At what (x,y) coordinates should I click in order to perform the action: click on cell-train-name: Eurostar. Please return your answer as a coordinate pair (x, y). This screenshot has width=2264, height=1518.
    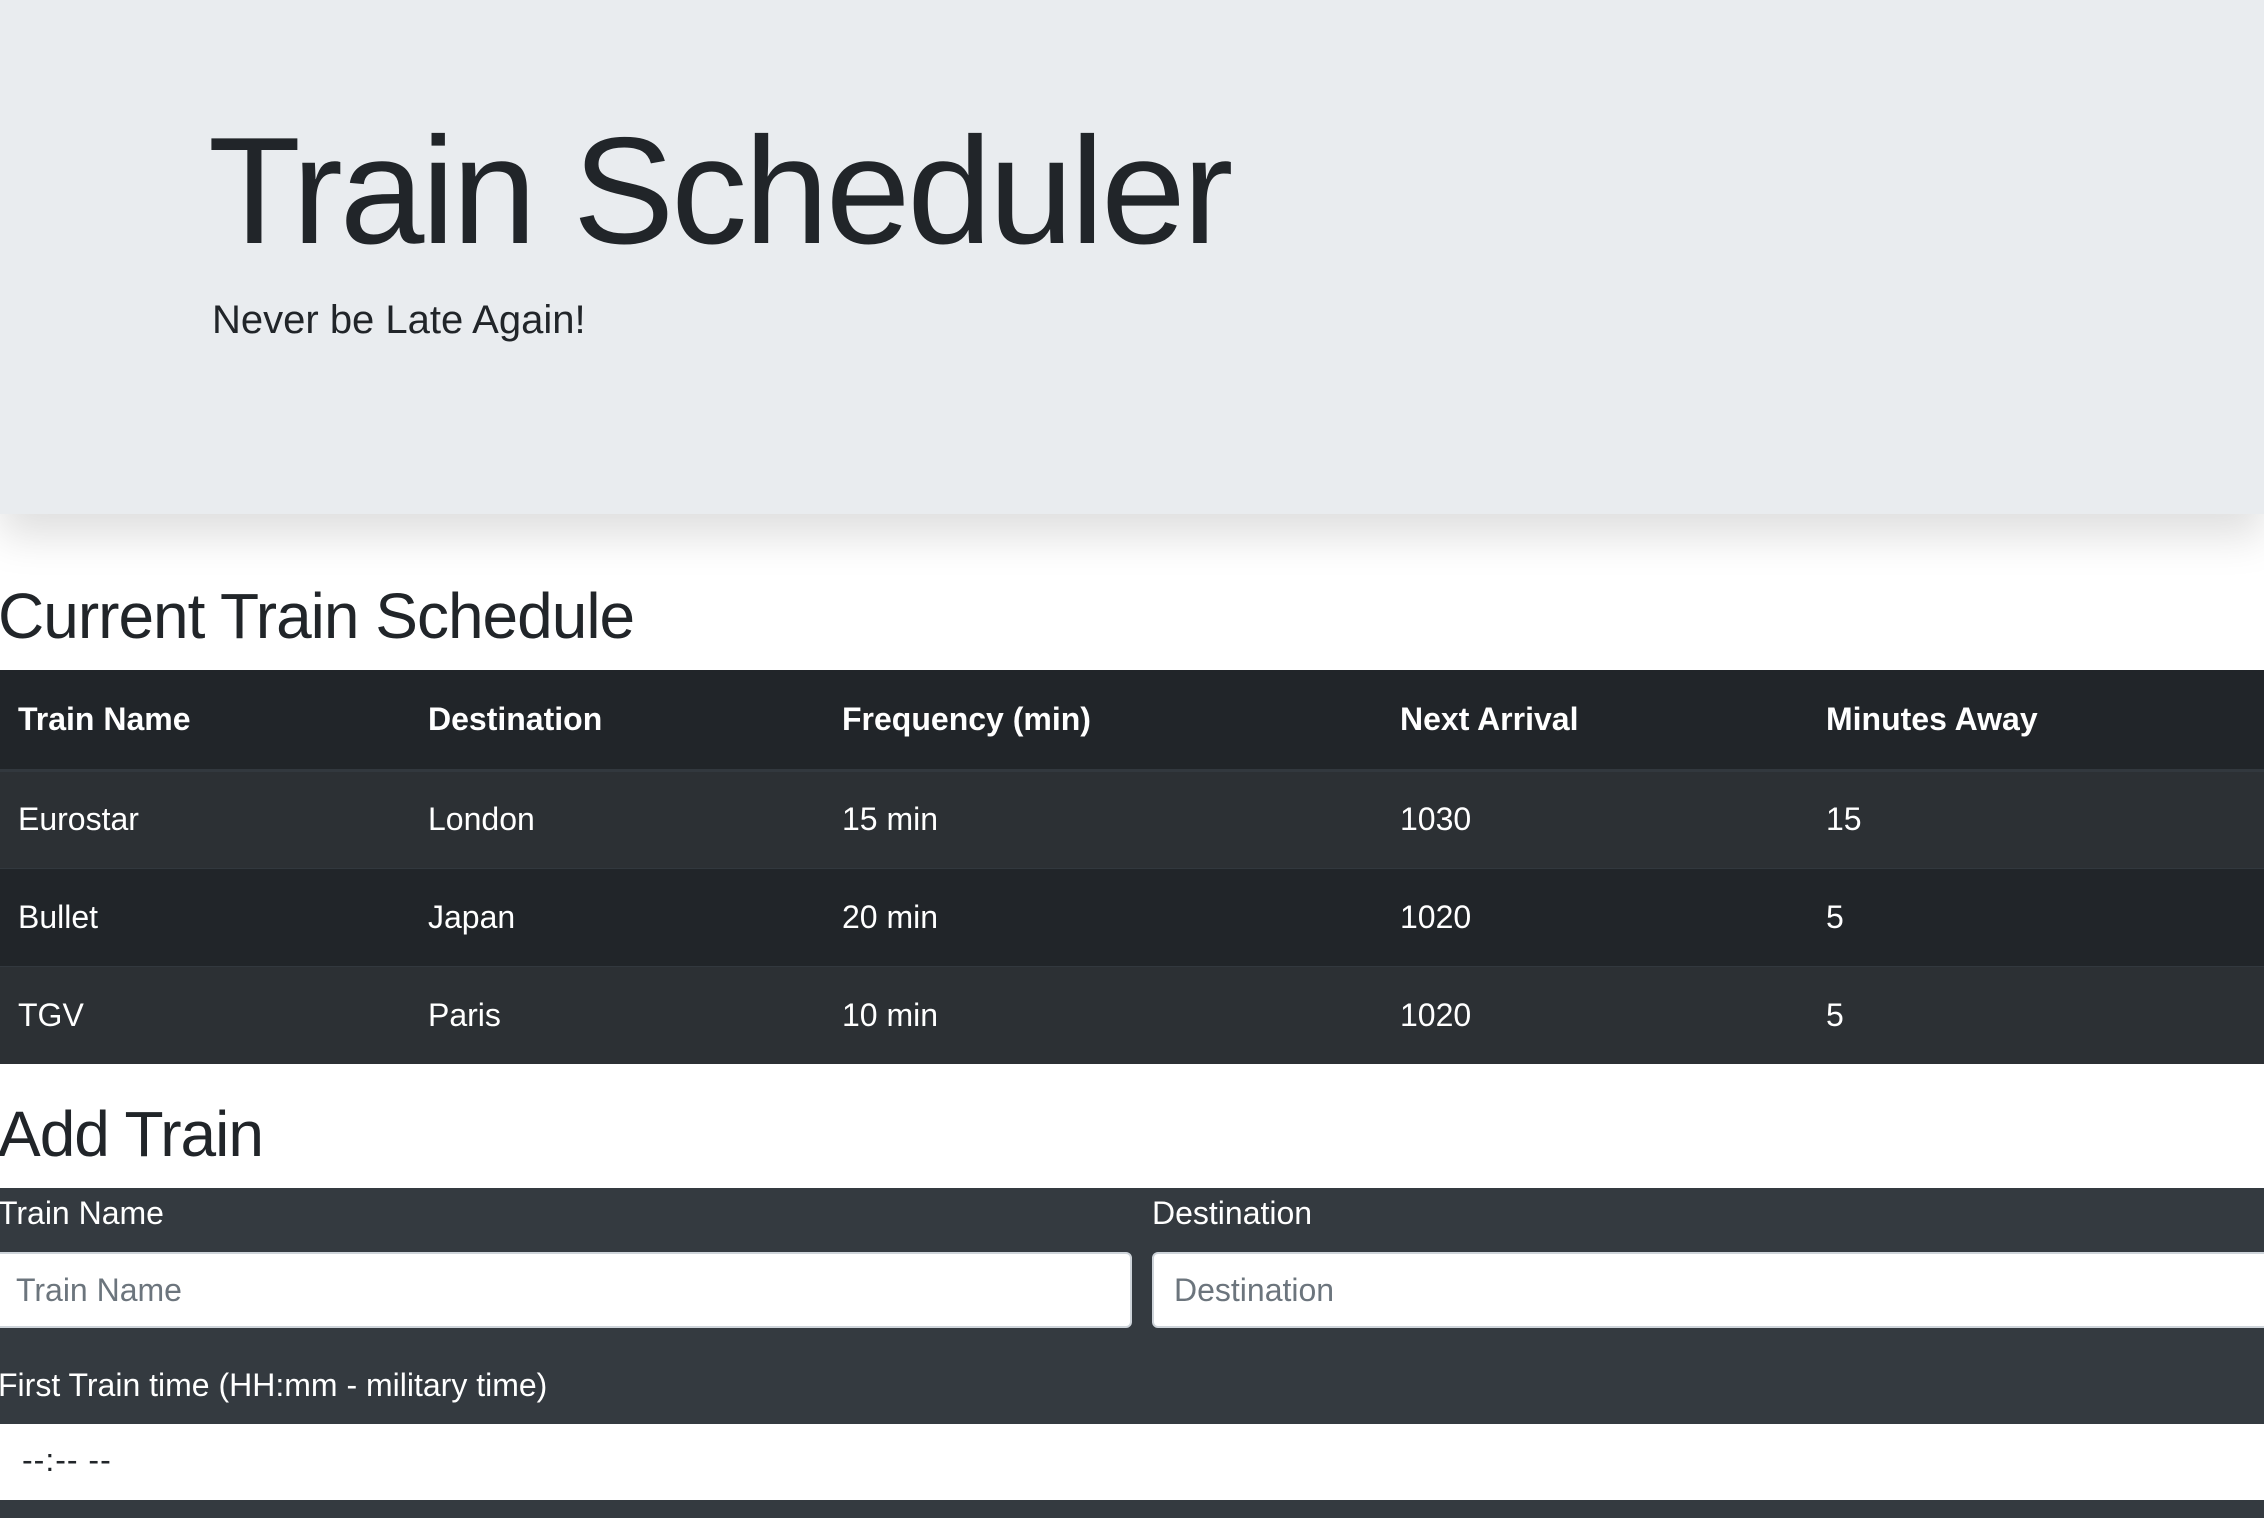
    Looking at the image, I should click on (205, 818).